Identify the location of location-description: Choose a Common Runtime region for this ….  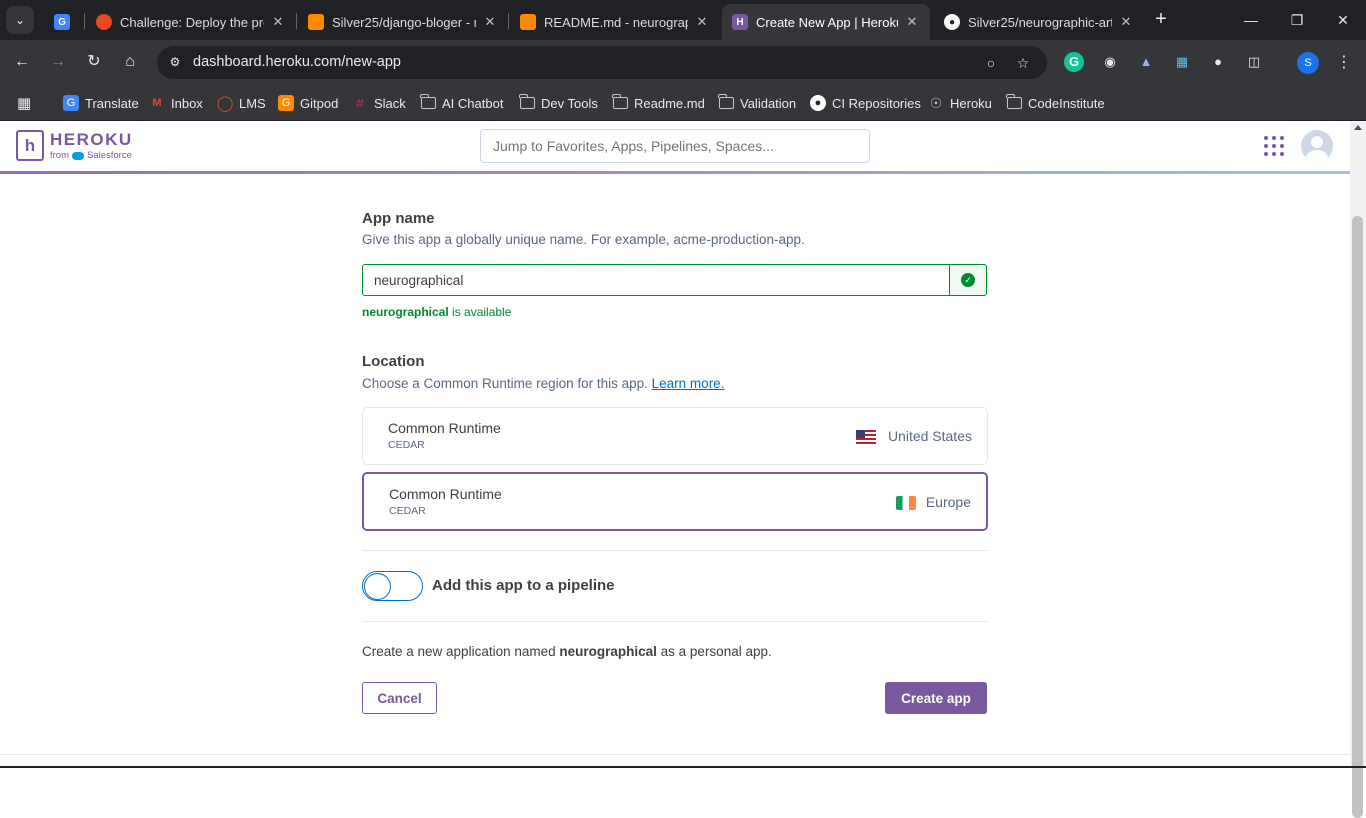
(543, 383).